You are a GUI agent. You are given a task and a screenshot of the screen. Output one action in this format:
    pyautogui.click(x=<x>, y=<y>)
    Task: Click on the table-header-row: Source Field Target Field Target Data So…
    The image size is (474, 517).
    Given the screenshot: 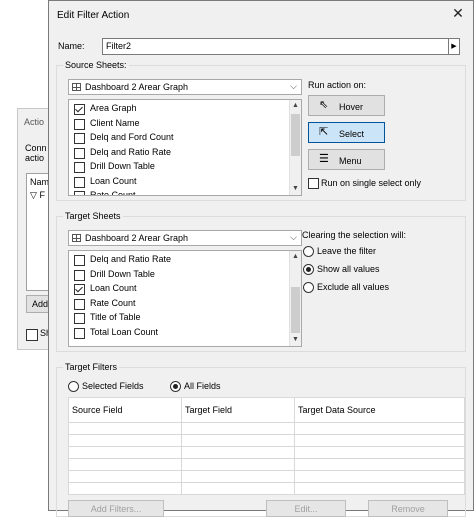 What is the action you would take?
    pyautogui.click(x=266, y=410)
    